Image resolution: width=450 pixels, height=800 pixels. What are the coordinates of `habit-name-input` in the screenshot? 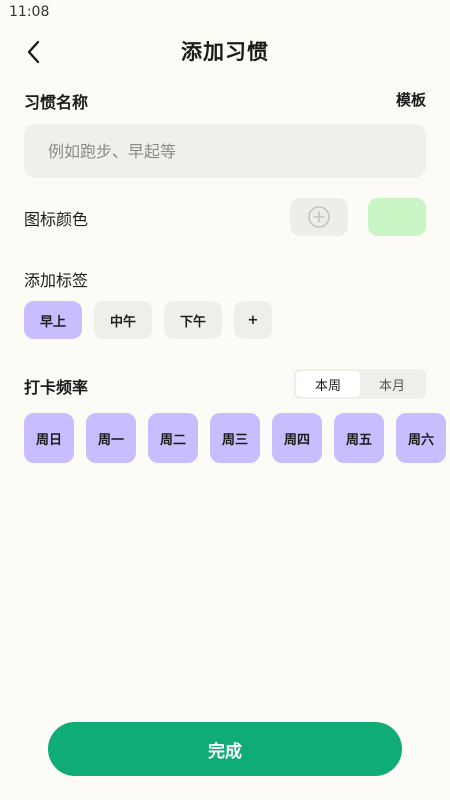 It's located at (225, 151).